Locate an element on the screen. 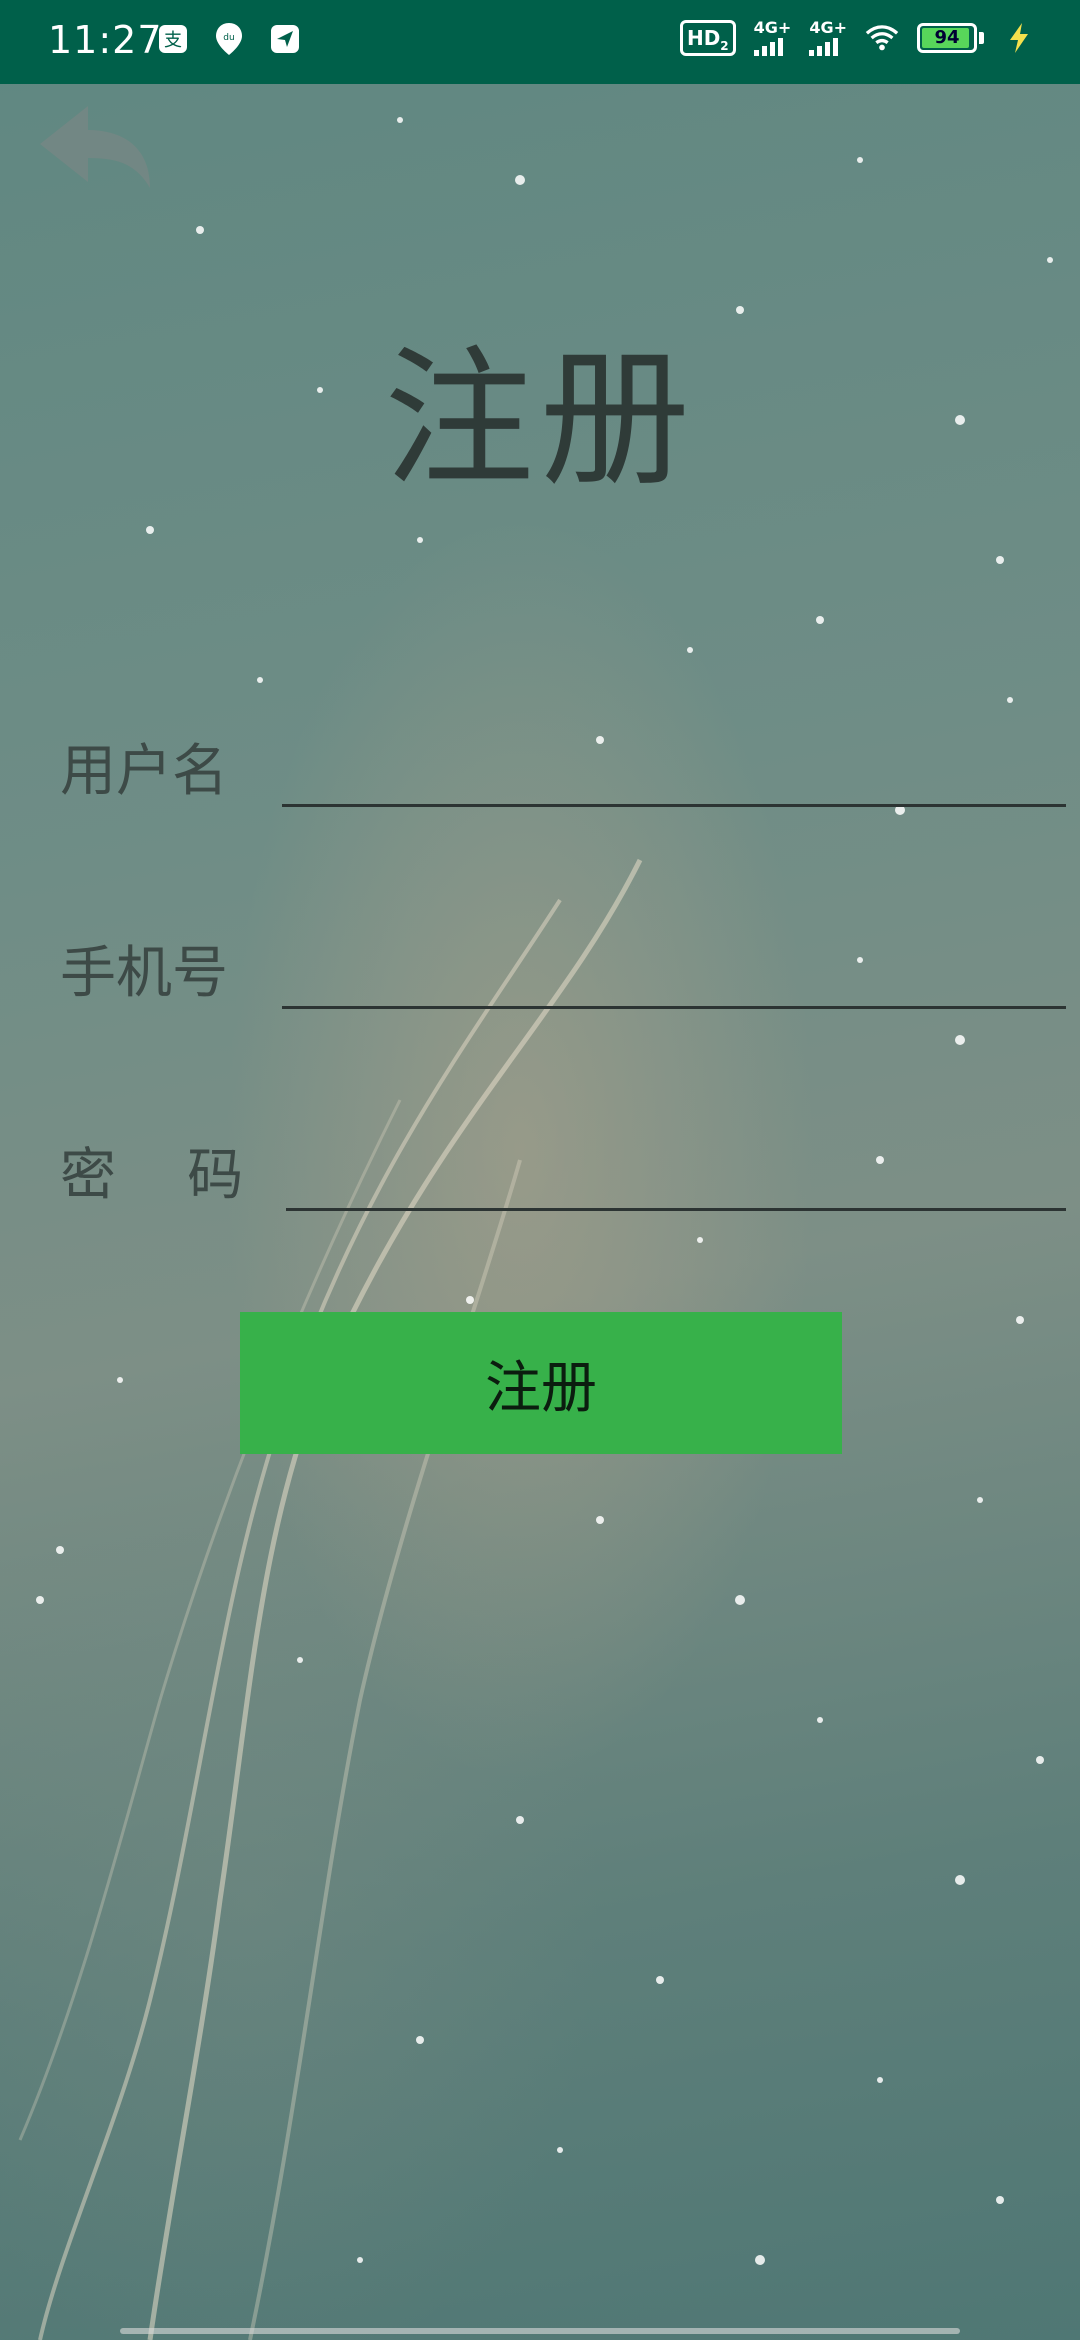  du-location-icon: du is located at coordinates (229, 39).